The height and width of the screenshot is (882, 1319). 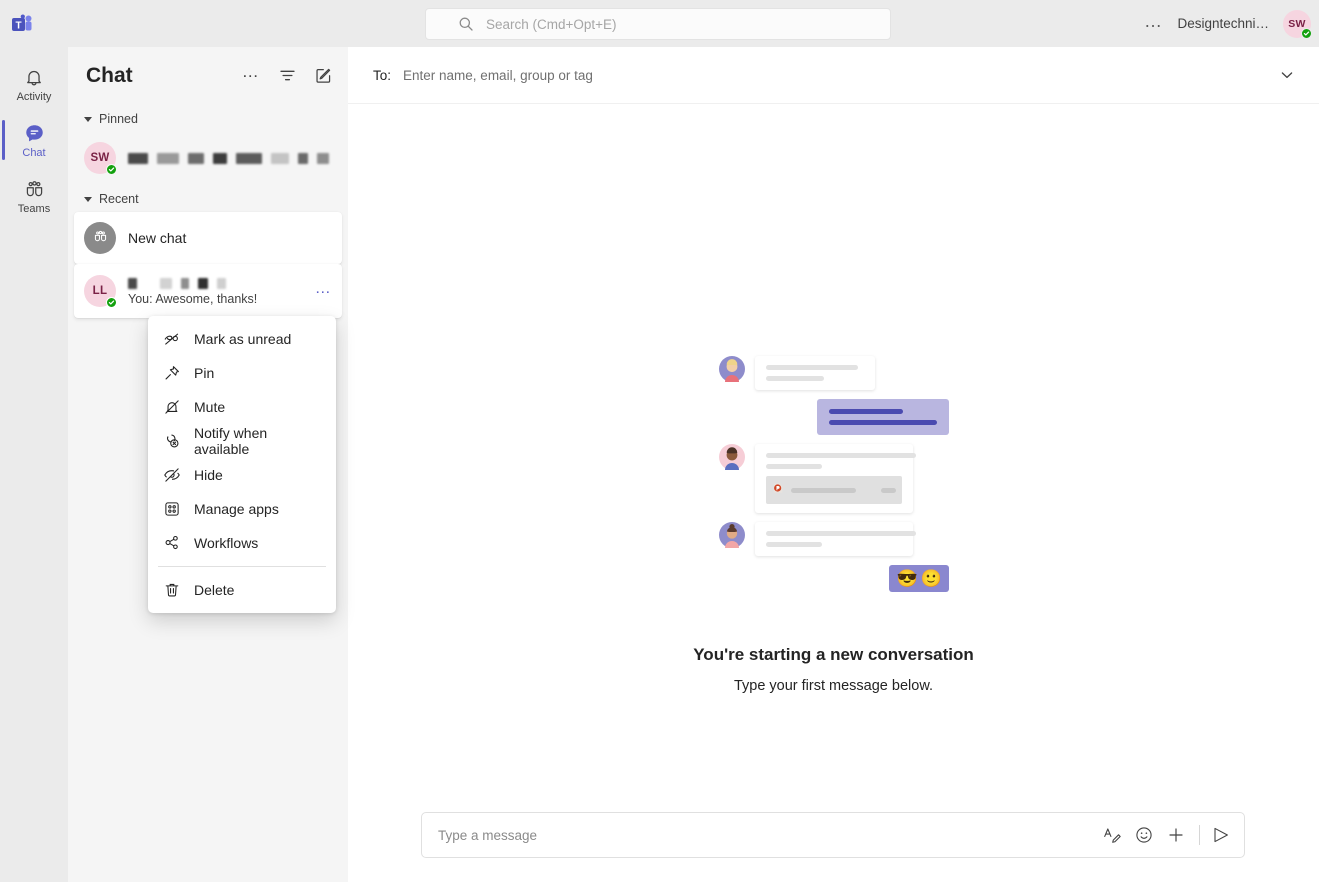 I want to click on menu-label: Mark as unread, so click(x=243, y=339).